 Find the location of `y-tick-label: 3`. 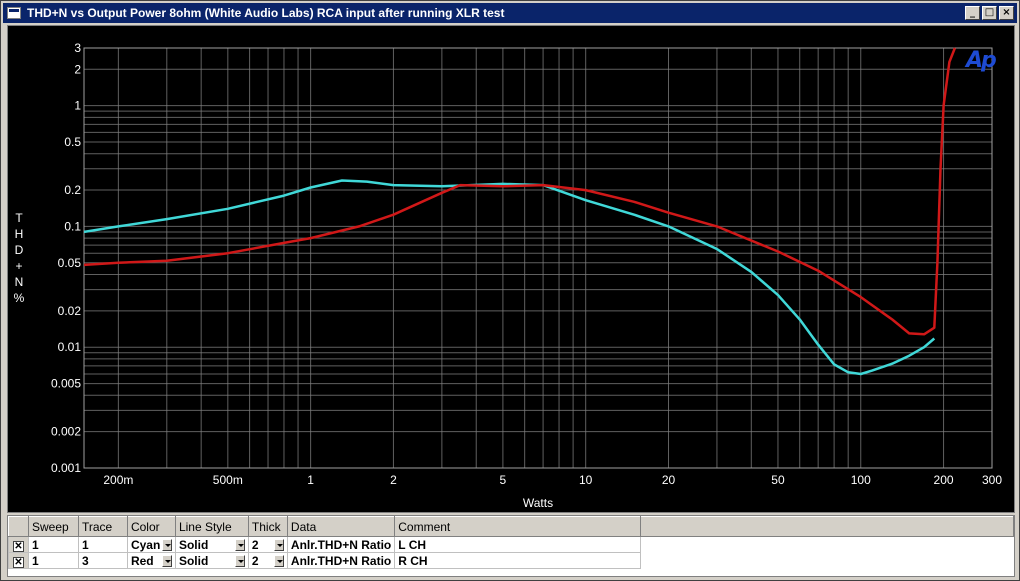

y-tick-label: 3 is located at coordinates (77, 48).